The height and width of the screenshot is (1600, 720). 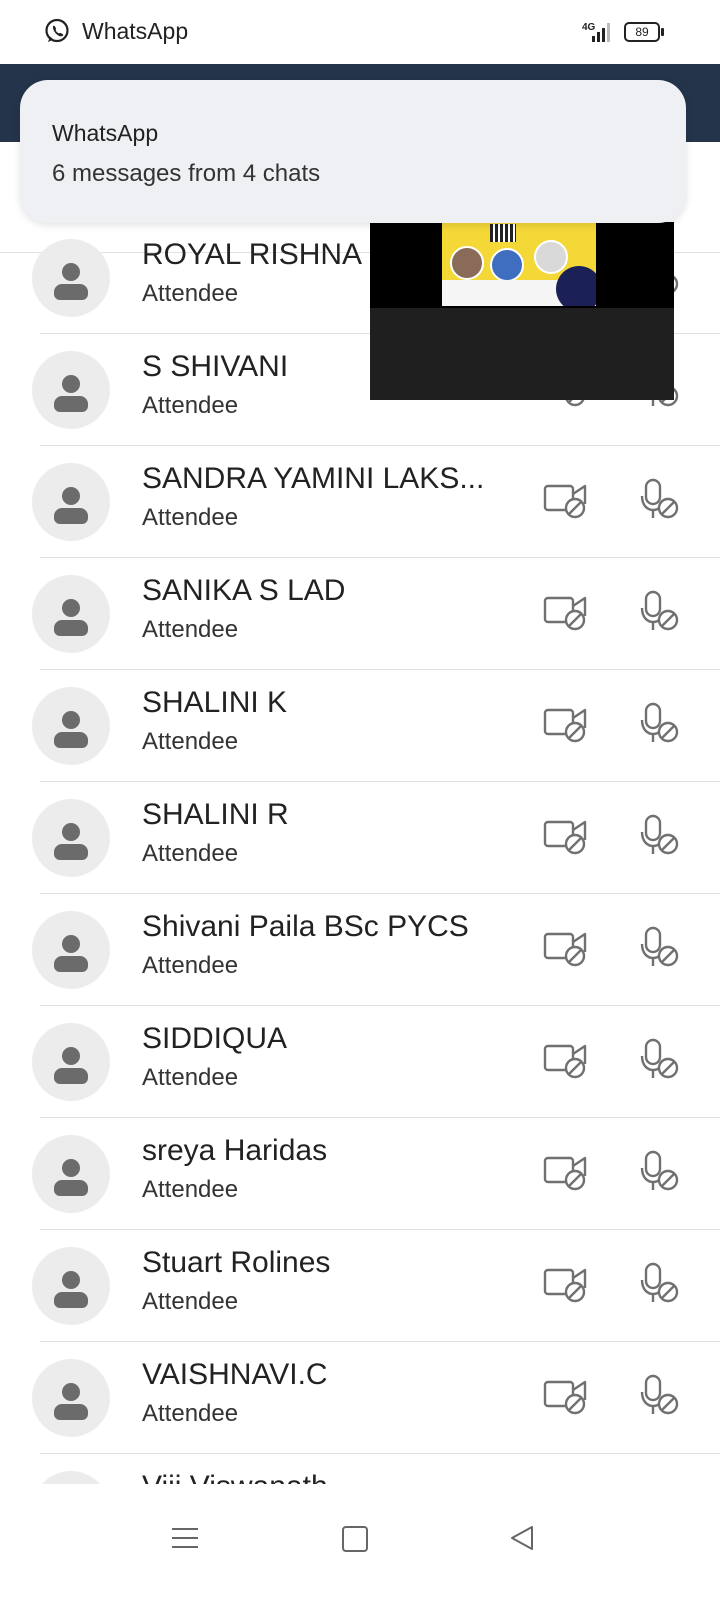 I want to click on recent-apps-icon, so click(x=185, y=1538).